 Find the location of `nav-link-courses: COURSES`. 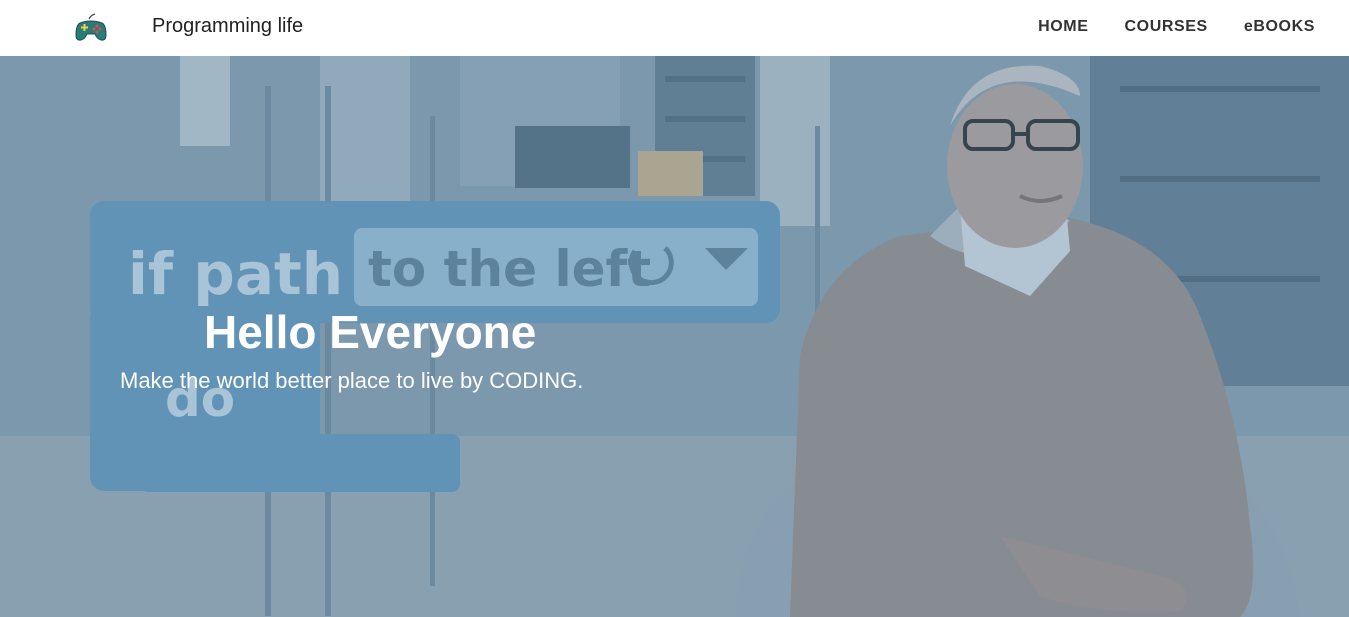

nav-link-courses: COURSES is located at coordinates (1166, 27).